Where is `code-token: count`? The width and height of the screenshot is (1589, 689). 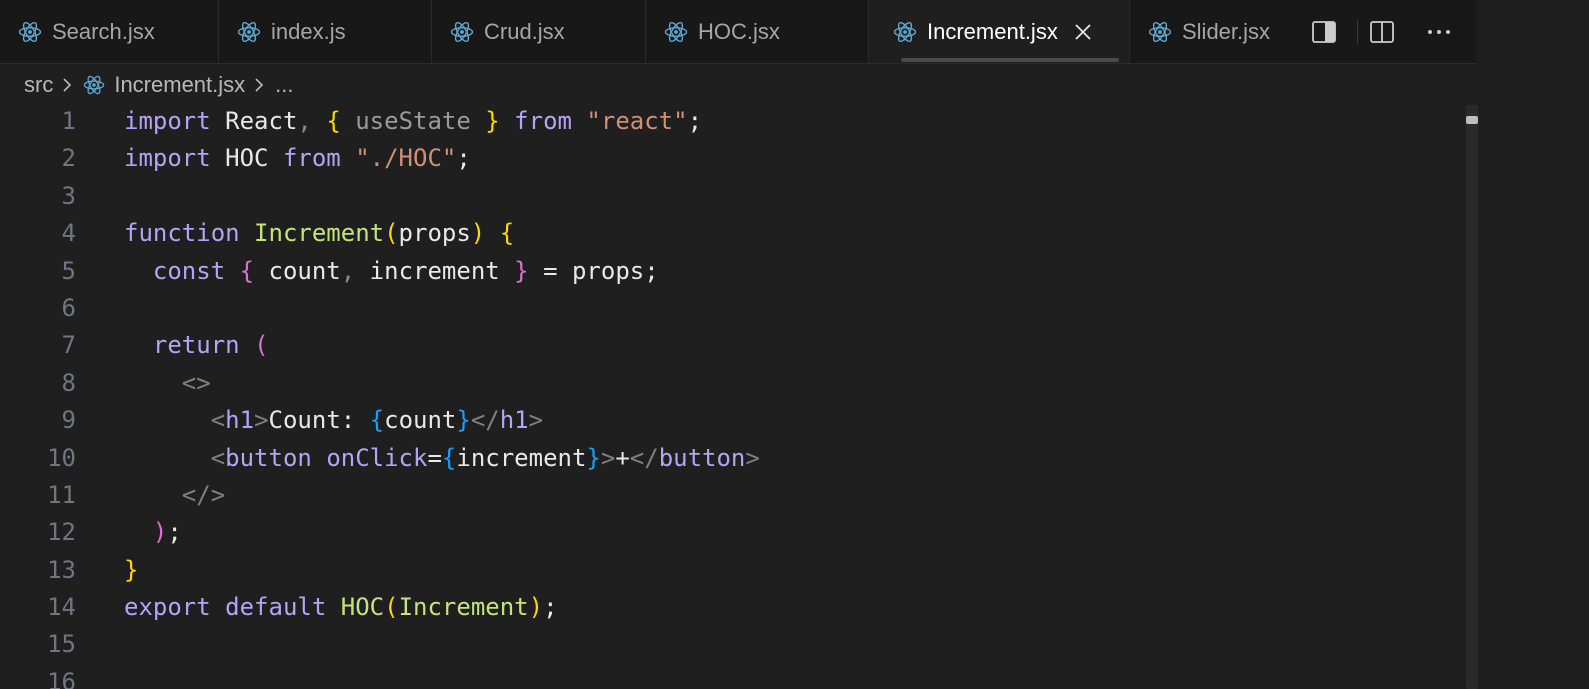
code-token: count is located at coordinates (297, 270).